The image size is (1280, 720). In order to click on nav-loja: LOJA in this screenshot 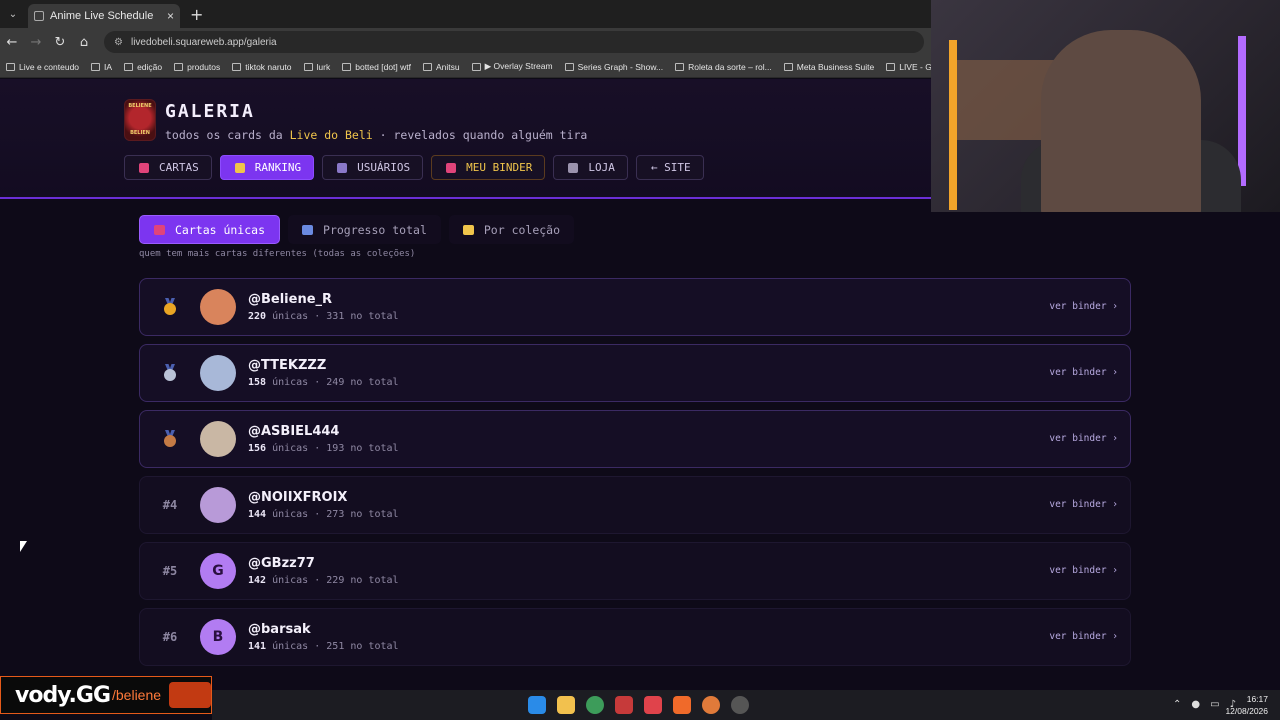, I will do `click(590, 167)`.